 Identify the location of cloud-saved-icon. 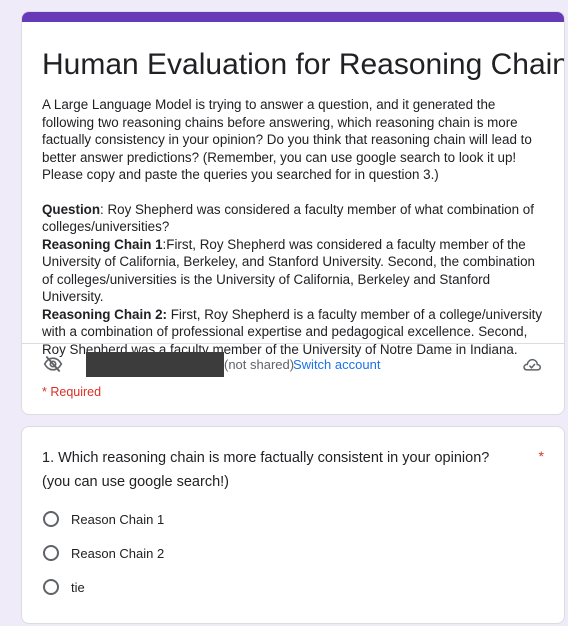
(532, 364).